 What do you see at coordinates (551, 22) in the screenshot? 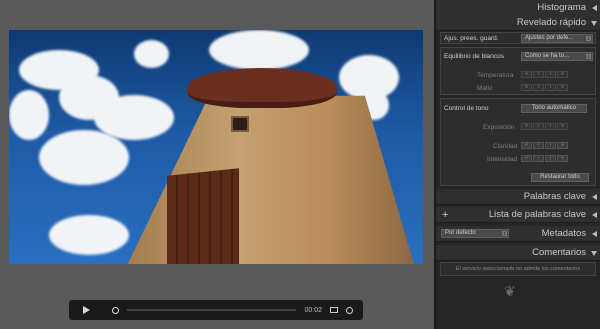
I see `quick-develop-title: Revelado rápido` at bounding box center [551, 22].